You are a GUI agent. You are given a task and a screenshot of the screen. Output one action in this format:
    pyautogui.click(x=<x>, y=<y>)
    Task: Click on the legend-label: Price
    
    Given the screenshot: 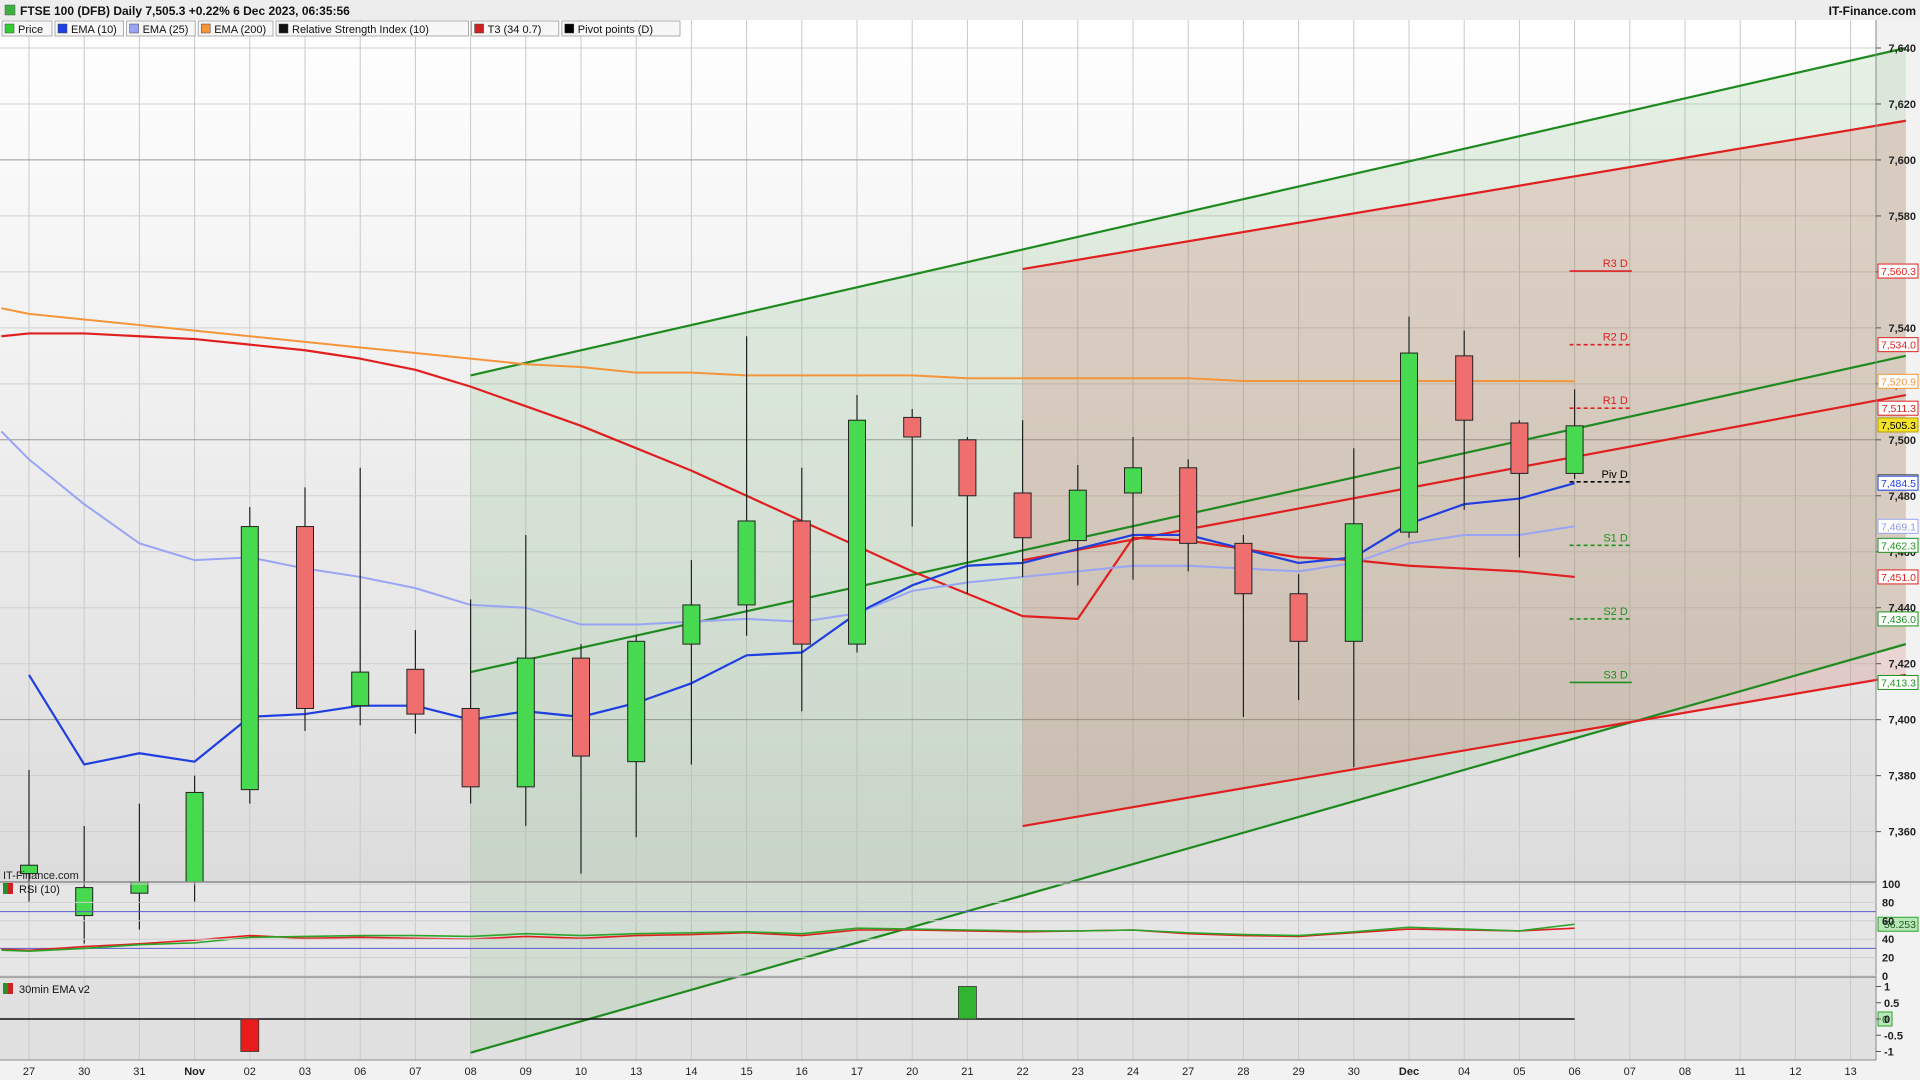 What is the action you would take?
    pyautogui.click(x=30, y=30)
    